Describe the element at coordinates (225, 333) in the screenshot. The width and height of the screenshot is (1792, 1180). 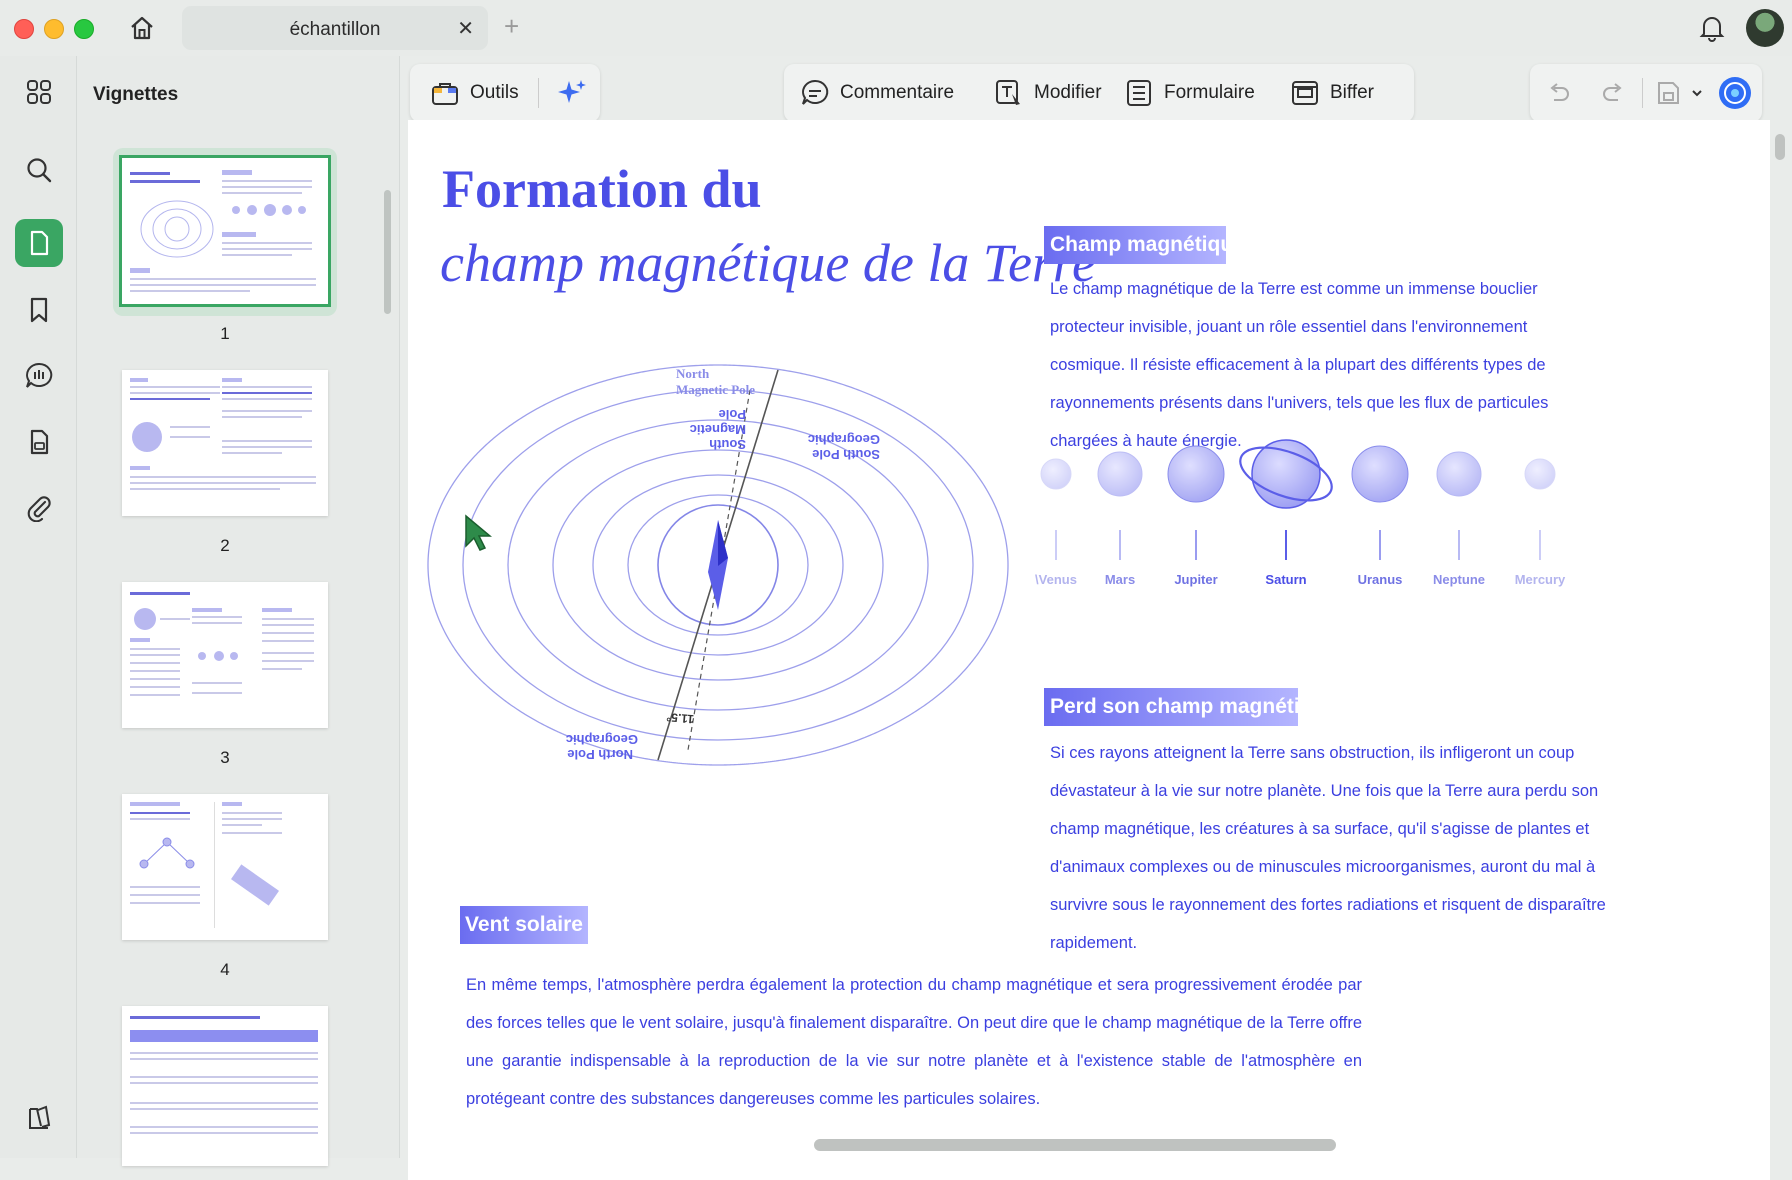
I see `thumbnail-page-number: 1` at that location.